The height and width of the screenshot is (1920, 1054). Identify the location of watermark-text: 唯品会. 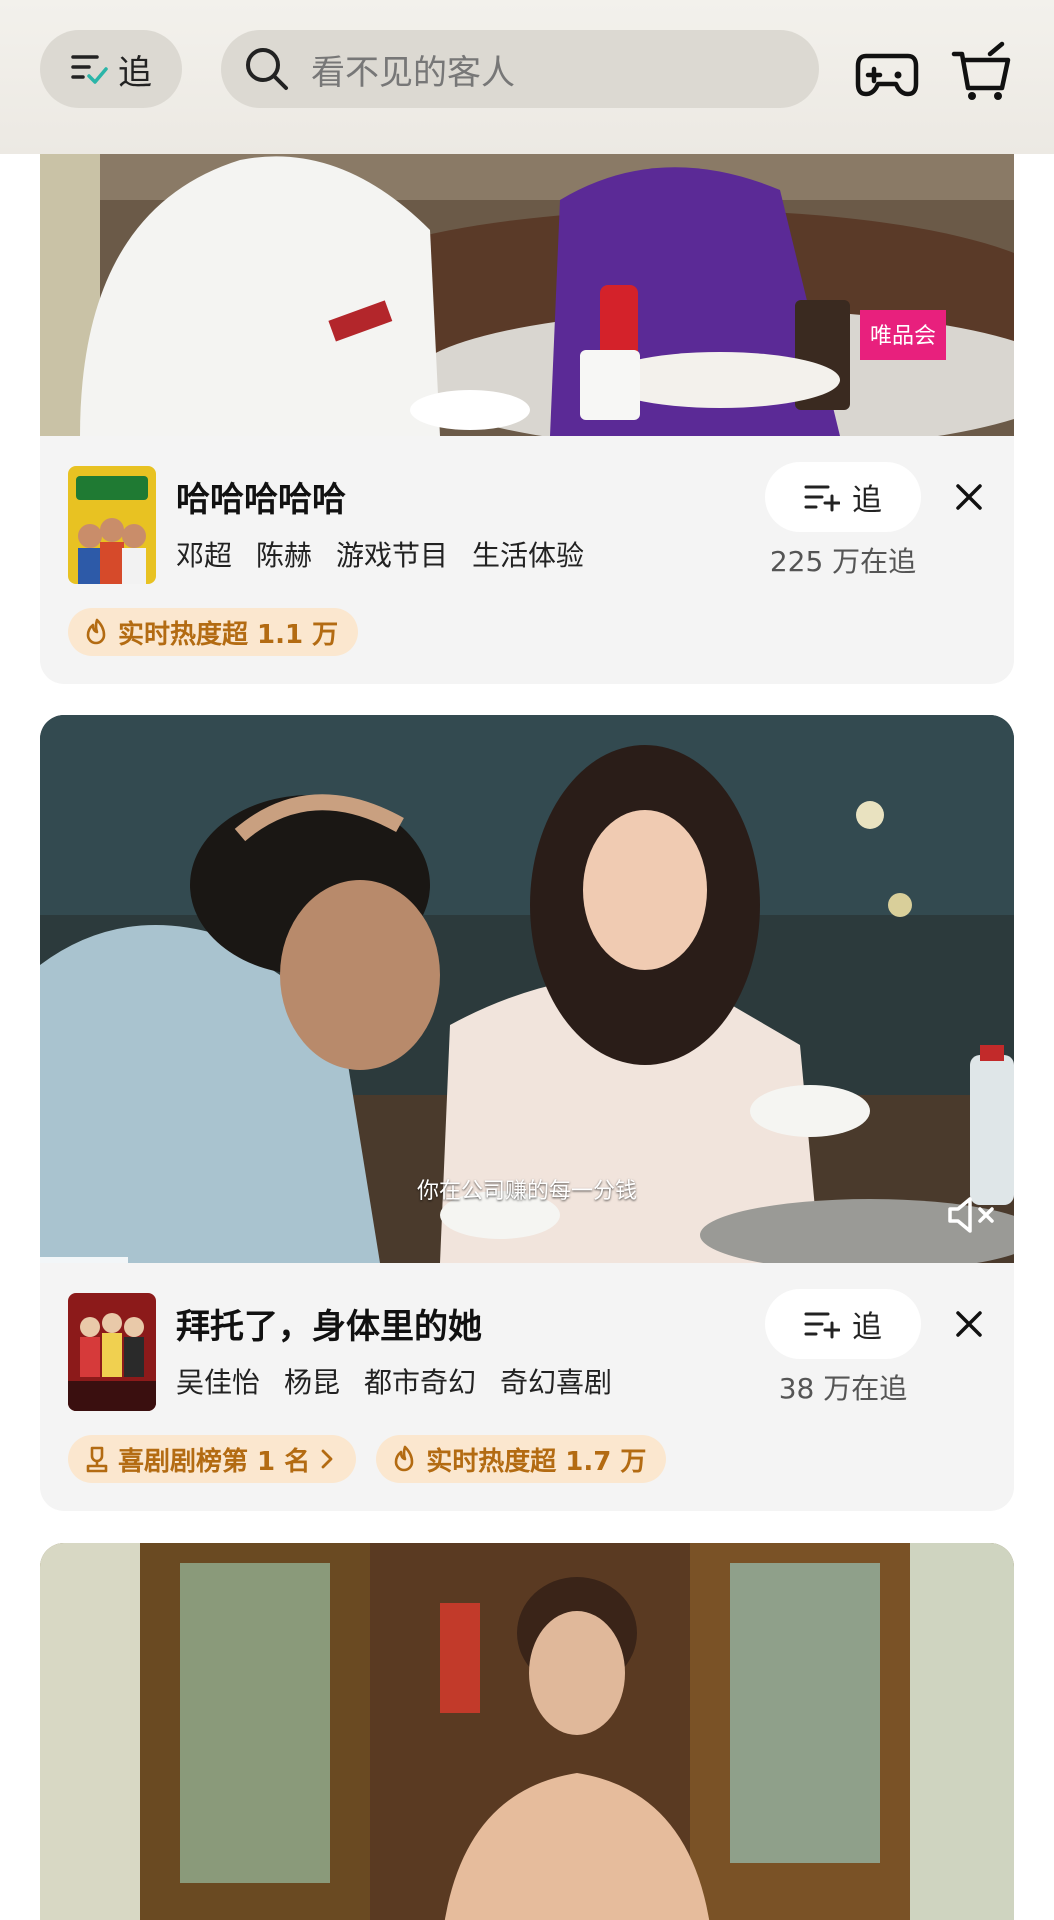
(903, 336).